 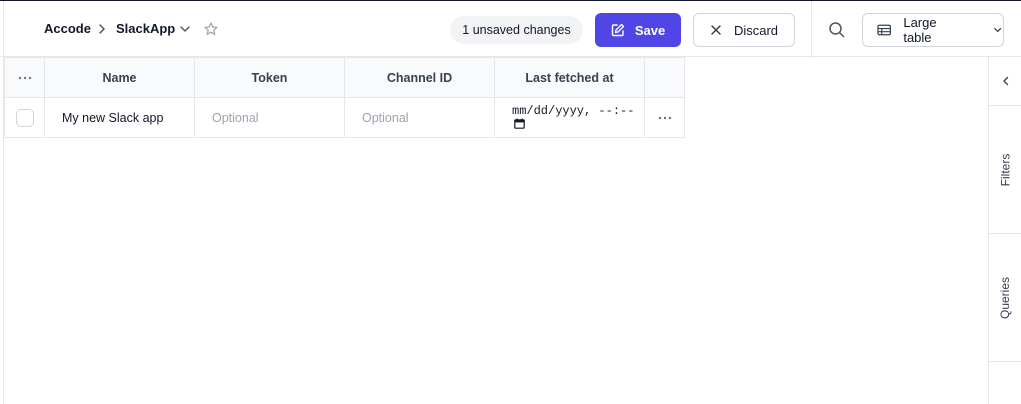 I want to click on date-input-value: mm/dd/yyyy, --:--, so click(x=573, y=110).